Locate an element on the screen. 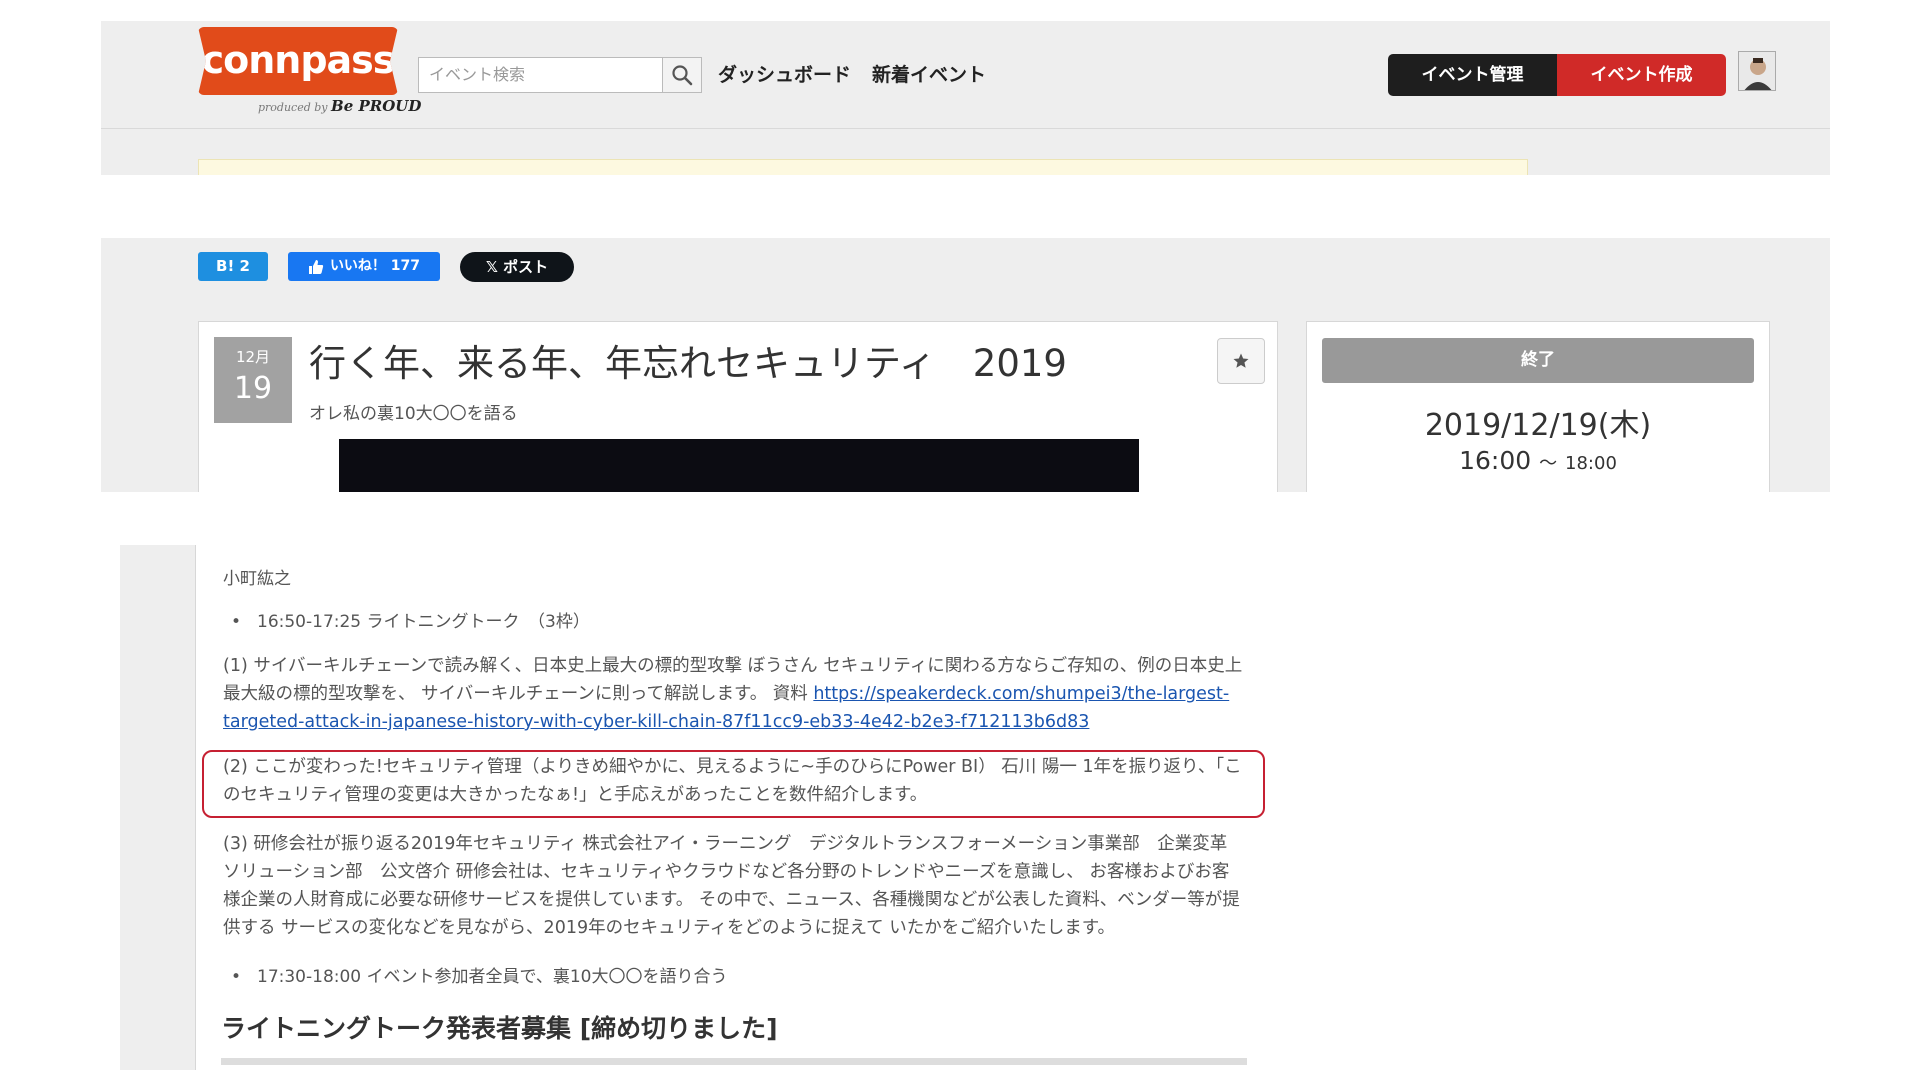 This screenshot has height=1080, width=1920. heading-divider is located at coordinates (734, 1061).